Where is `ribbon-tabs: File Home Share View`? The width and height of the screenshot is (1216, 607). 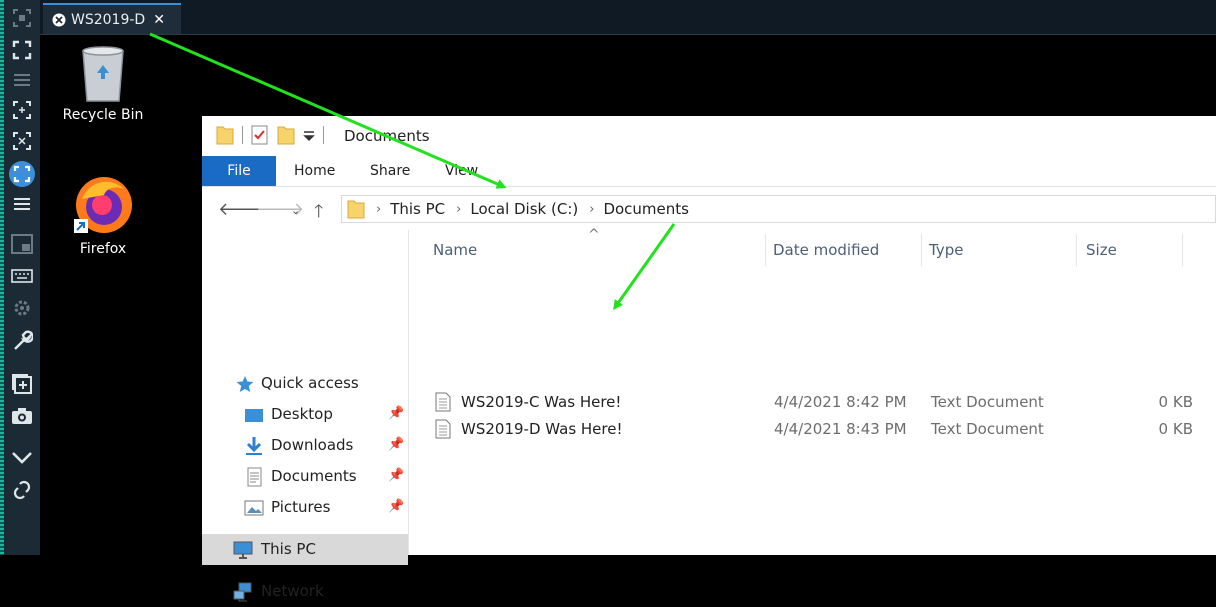 ribbon-tabs: File Home Share View is located at coordinates (709, 171).